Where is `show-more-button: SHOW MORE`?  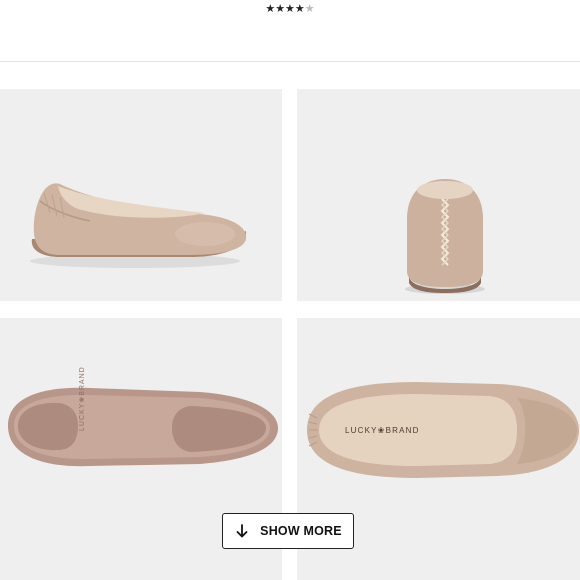 show-more-button: SHOW MORE is located at coordinates (288, 531).